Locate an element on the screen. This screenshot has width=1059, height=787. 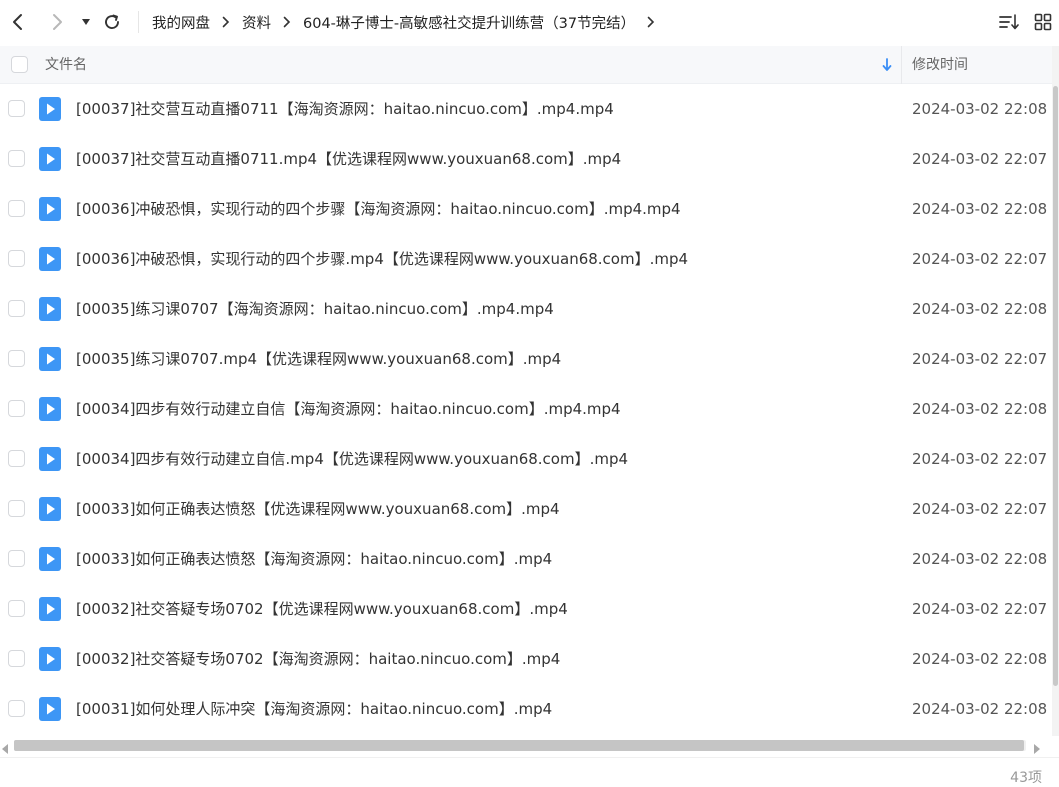
breadcrumb: 我的网盘 资料 604-琳子博士-高敏感社交提升训练营（37节完结） is located at coordinates (409, 22).